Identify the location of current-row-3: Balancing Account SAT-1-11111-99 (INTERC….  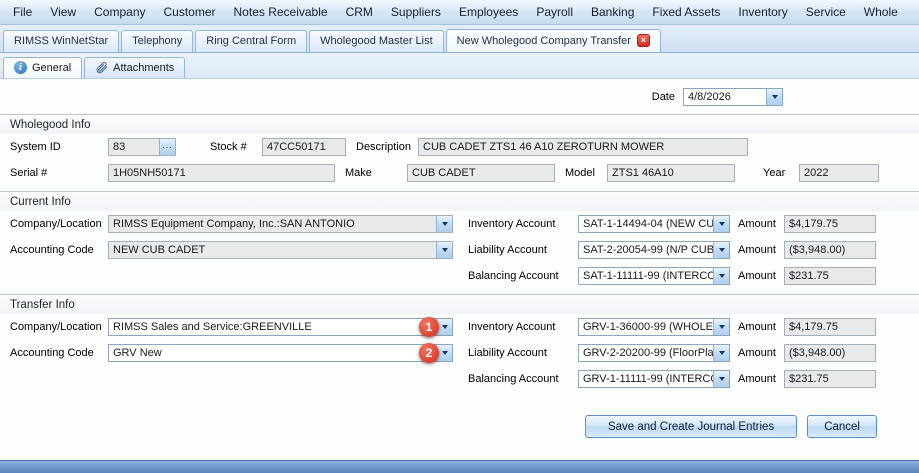
(459, 276).